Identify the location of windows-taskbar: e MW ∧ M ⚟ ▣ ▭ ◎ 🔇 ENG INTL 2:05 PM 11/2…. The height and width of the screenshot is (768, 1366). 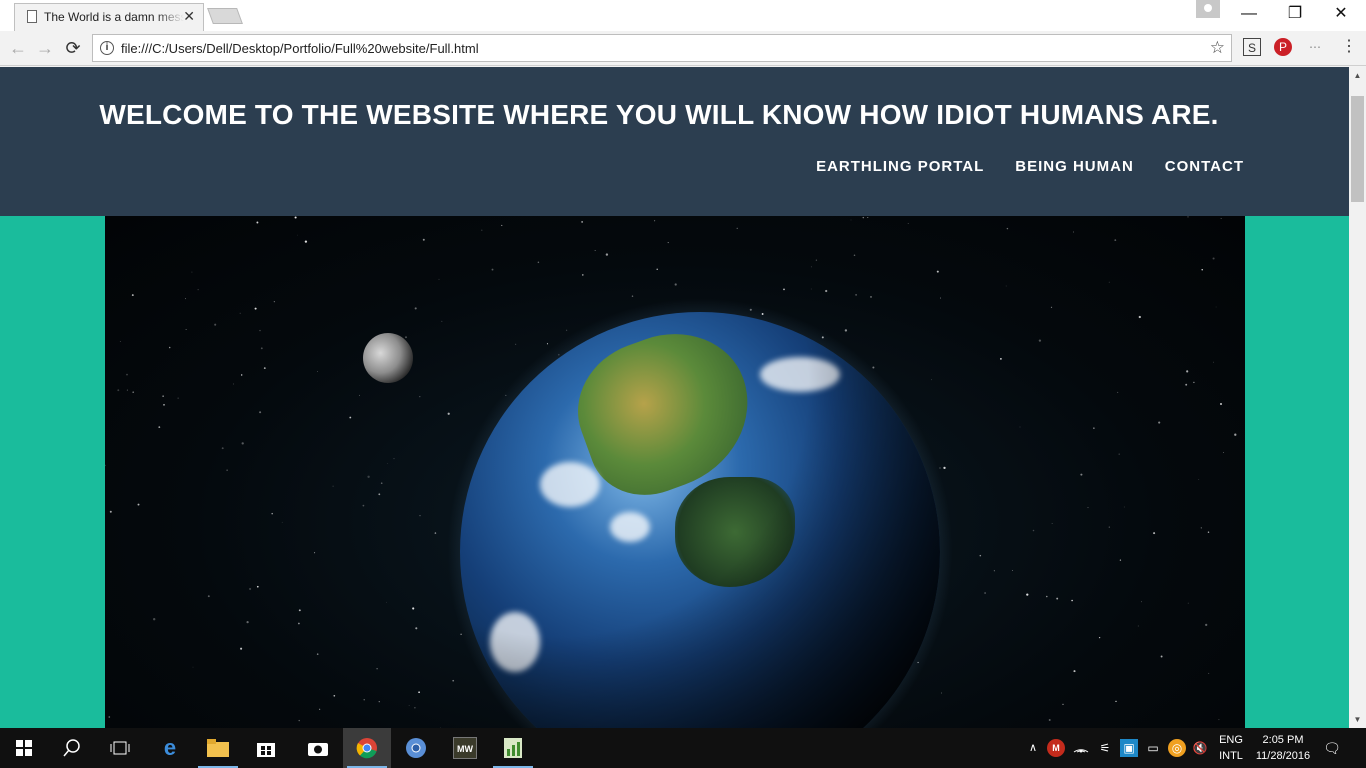
(683, 748).